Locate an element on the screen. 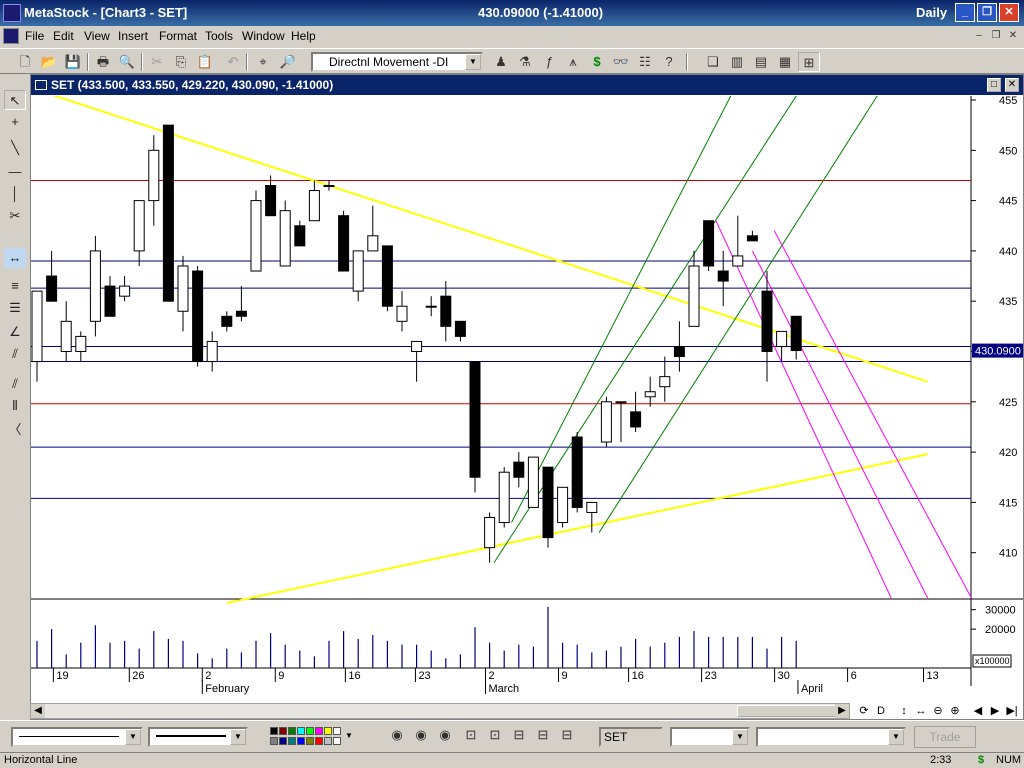  new-icon: 🗋 is located at coordinates (25, 62).